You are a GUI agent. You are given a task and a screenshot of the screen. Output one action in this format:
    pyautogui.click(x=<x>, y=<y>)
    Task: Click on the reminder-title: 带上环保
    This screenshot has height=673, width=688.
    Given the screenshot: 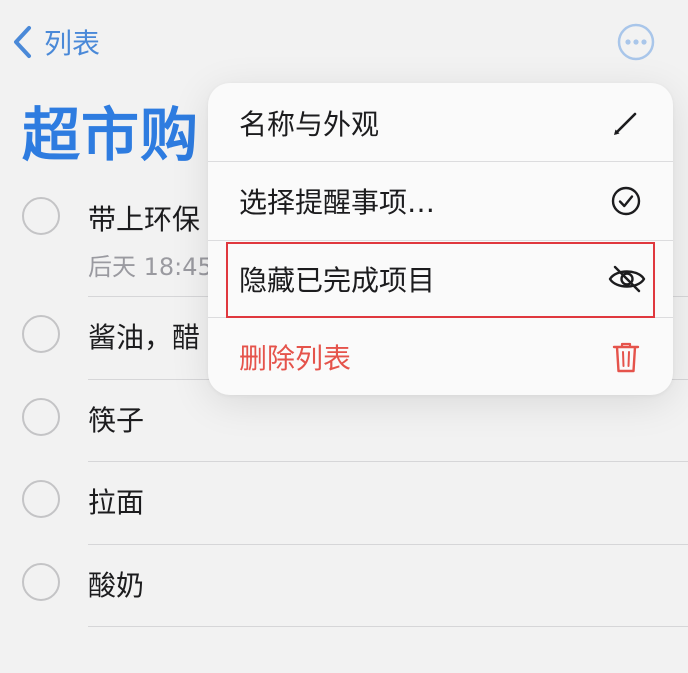 What is the action you would take?
    pyautogui.click(x=144, y=218)
    